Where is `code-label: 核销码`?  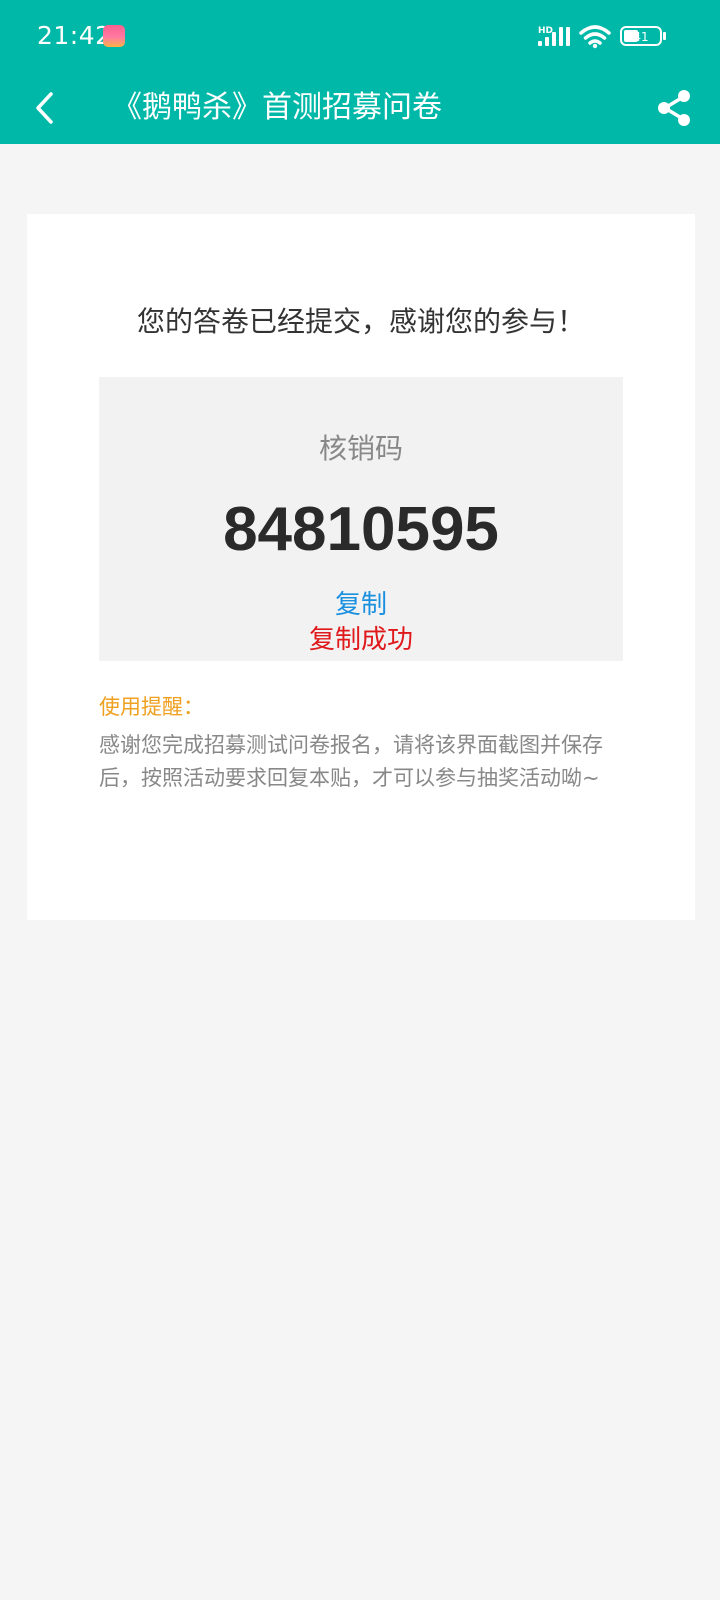 code-label: 核销码 is located at coordinates (360, 448).